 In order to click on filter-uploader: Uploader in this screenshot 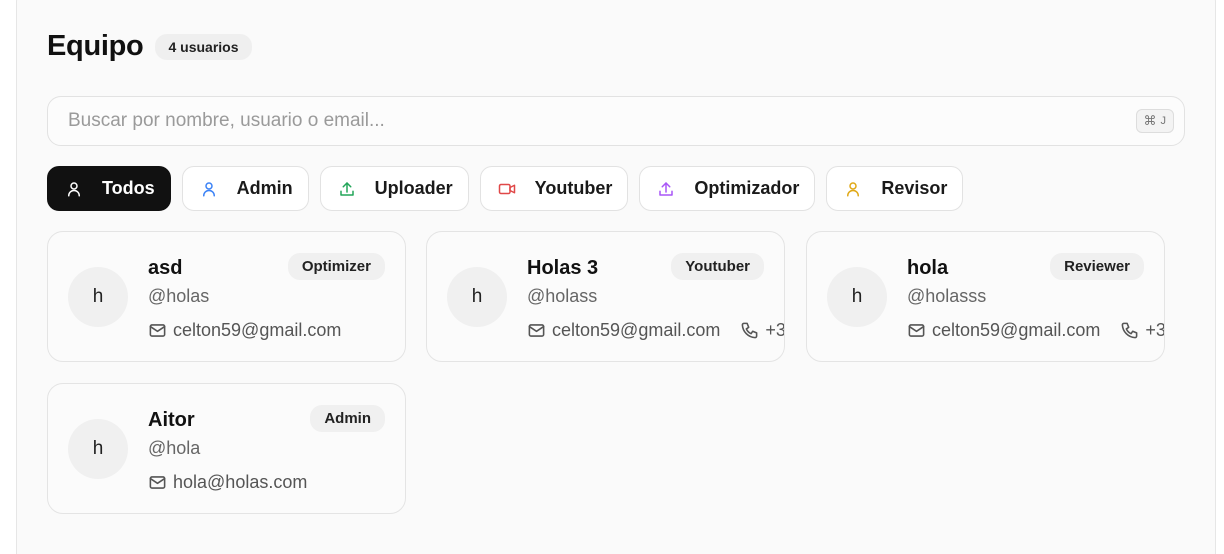, I will do `click(394, 188)`.